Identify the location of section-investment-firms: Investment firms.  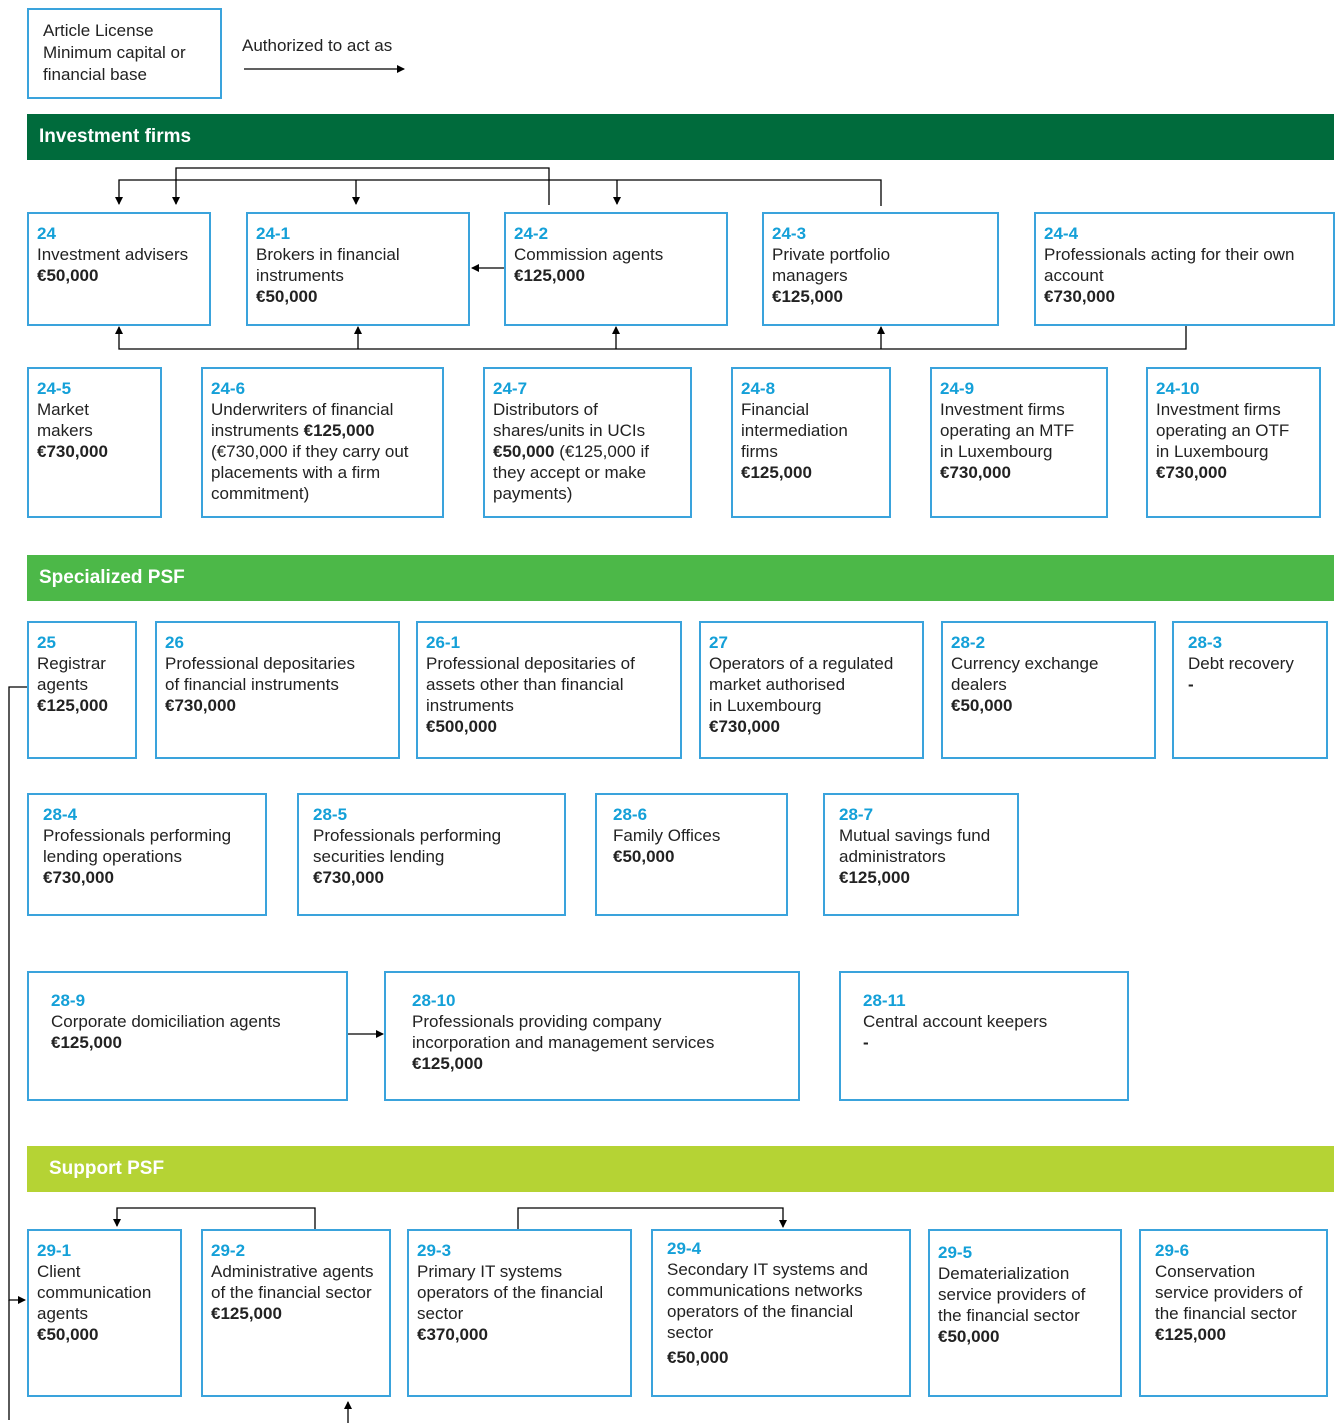
(680, 137).